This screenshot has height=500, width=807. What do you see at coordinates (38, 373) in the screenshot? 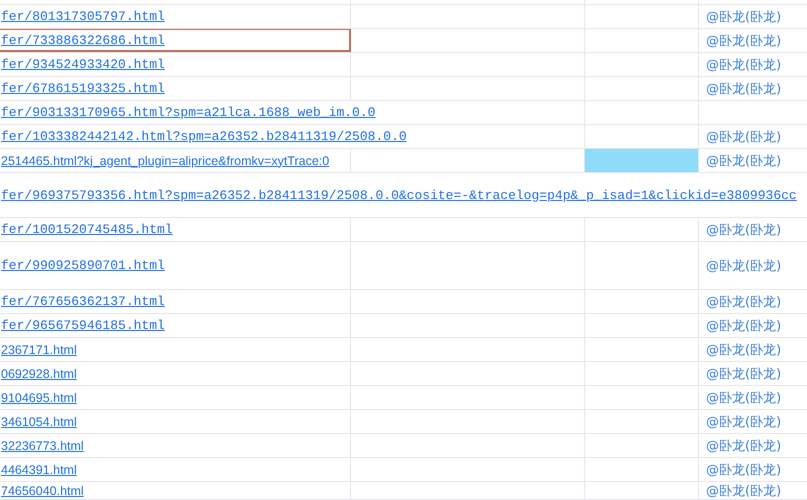
I see `link: 0692928.html` at bounding box center [38, 373].